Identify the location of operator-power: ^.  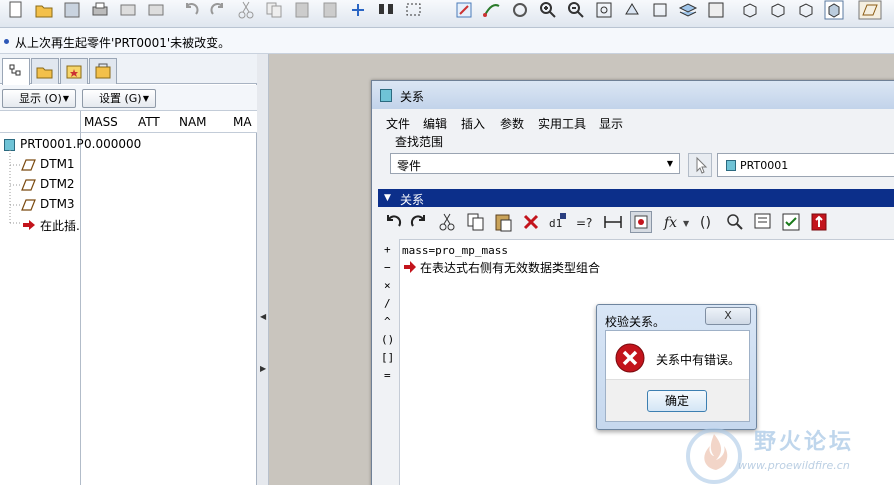
(387, 321).